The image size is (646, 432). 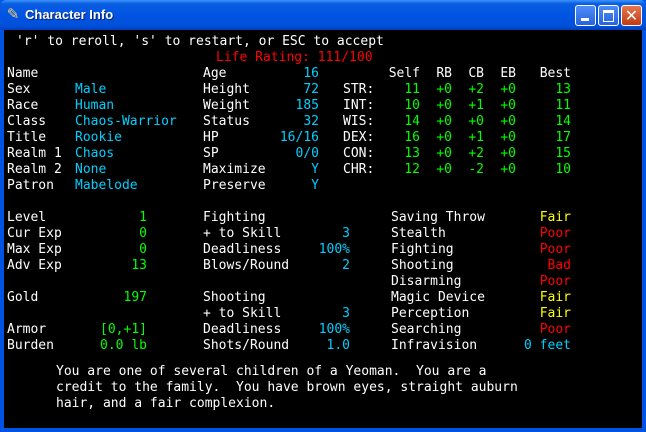 What do you see at coordinates (476, 153) in the screenshot?
I see `stat-cb: +2` at bounding box center [476, 153].